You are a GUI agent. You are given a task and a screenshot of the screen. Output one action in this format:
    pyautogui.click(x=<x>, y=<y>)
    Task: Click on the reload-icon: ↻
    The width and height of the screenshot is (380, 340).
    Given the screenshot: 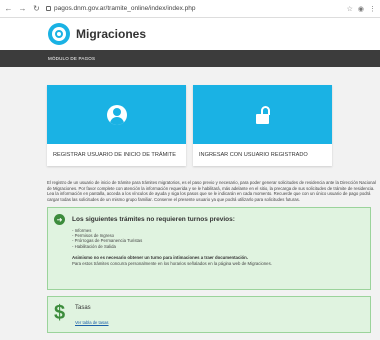 What is the action you would take?
    pyautogui.click(x=36, y=8)
    